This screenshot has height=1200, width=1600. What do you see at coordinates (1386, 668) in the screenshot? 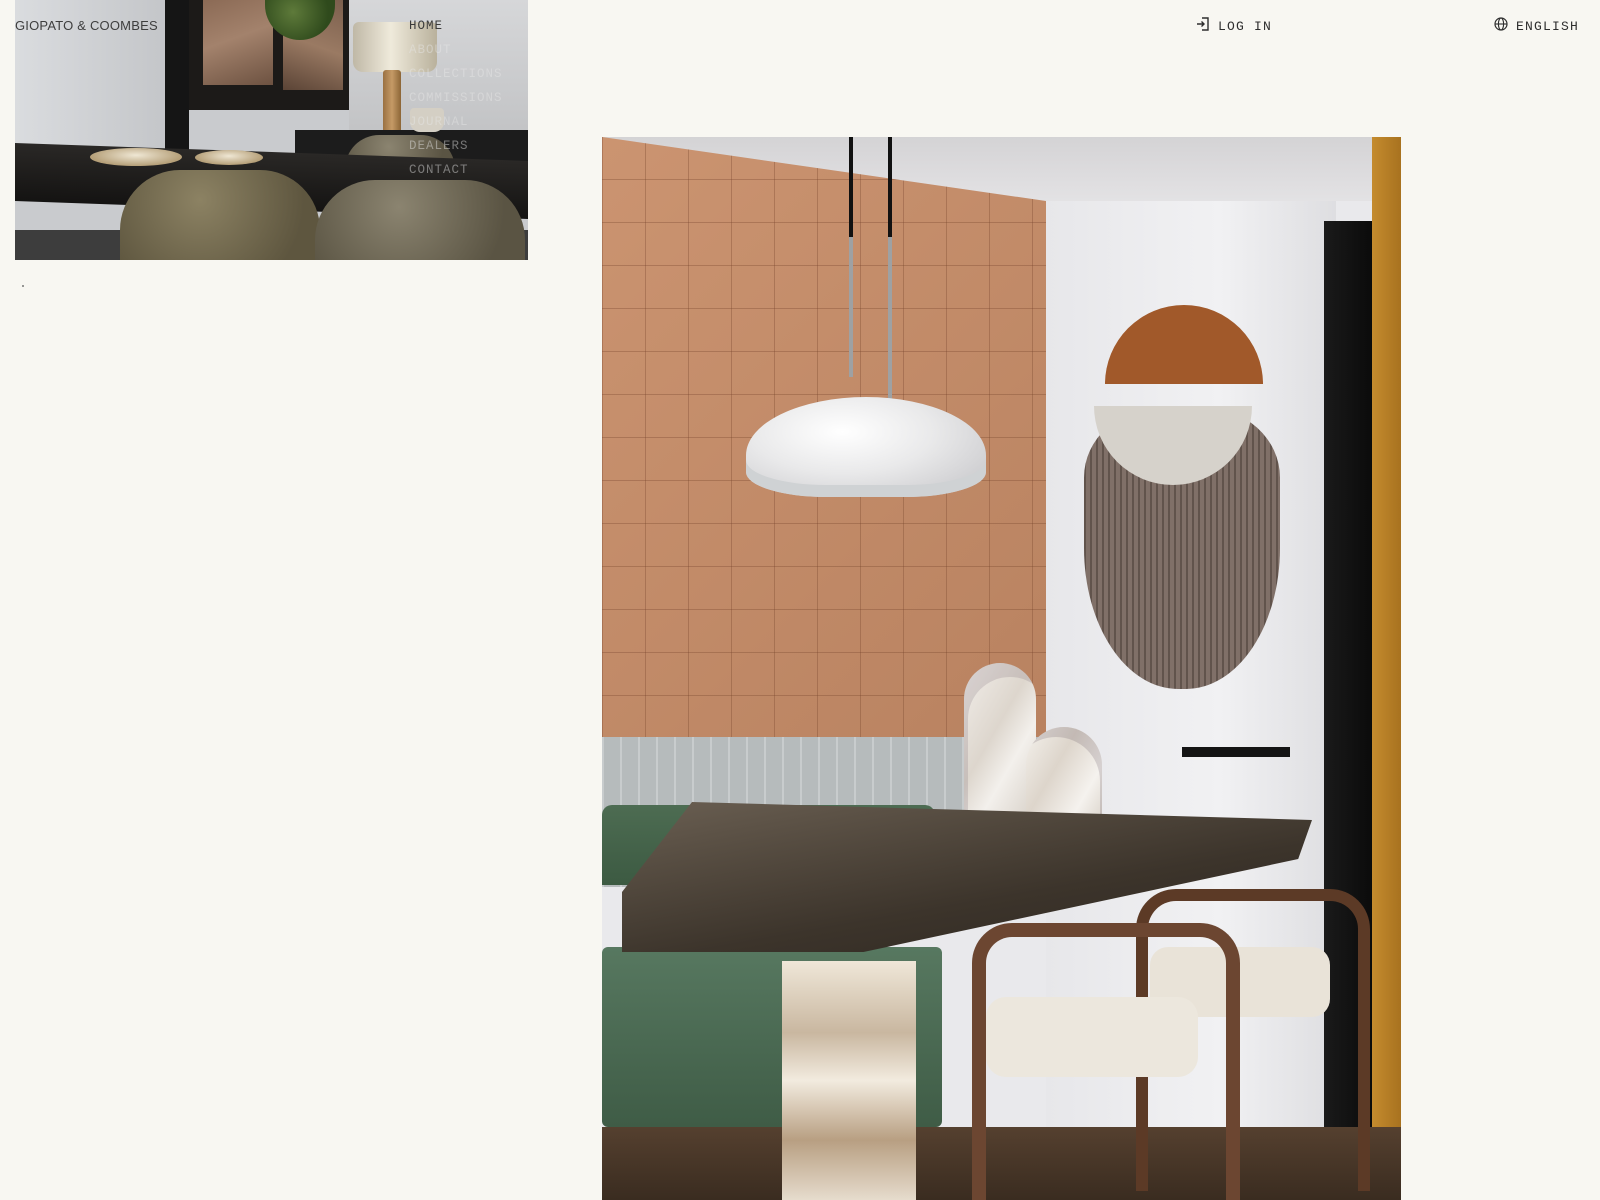
I see `hero-mustard-wall` at bounding box center [1386, 668].